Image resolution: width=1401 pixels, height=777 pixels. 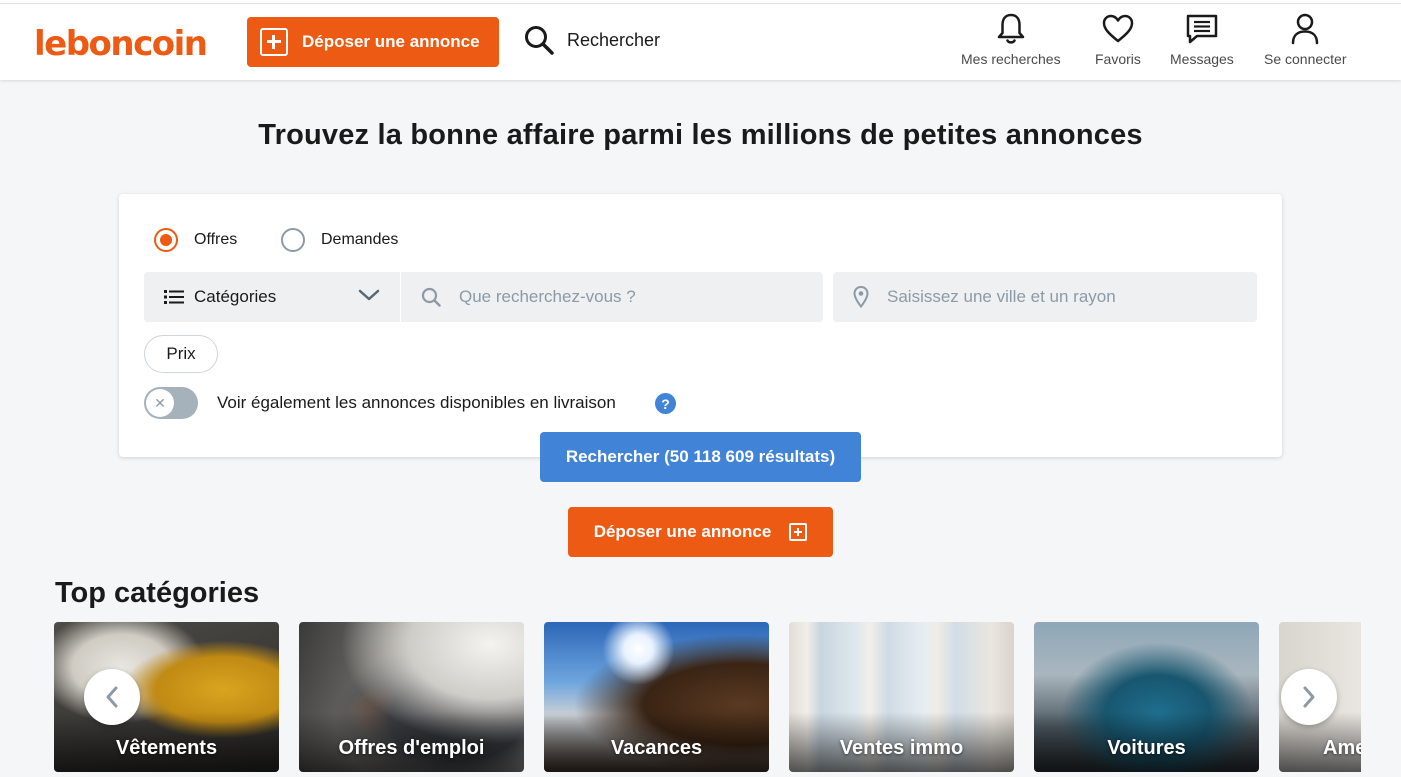 I want to click on nav-messages-label: Messages, so click(x=1202, y=59).